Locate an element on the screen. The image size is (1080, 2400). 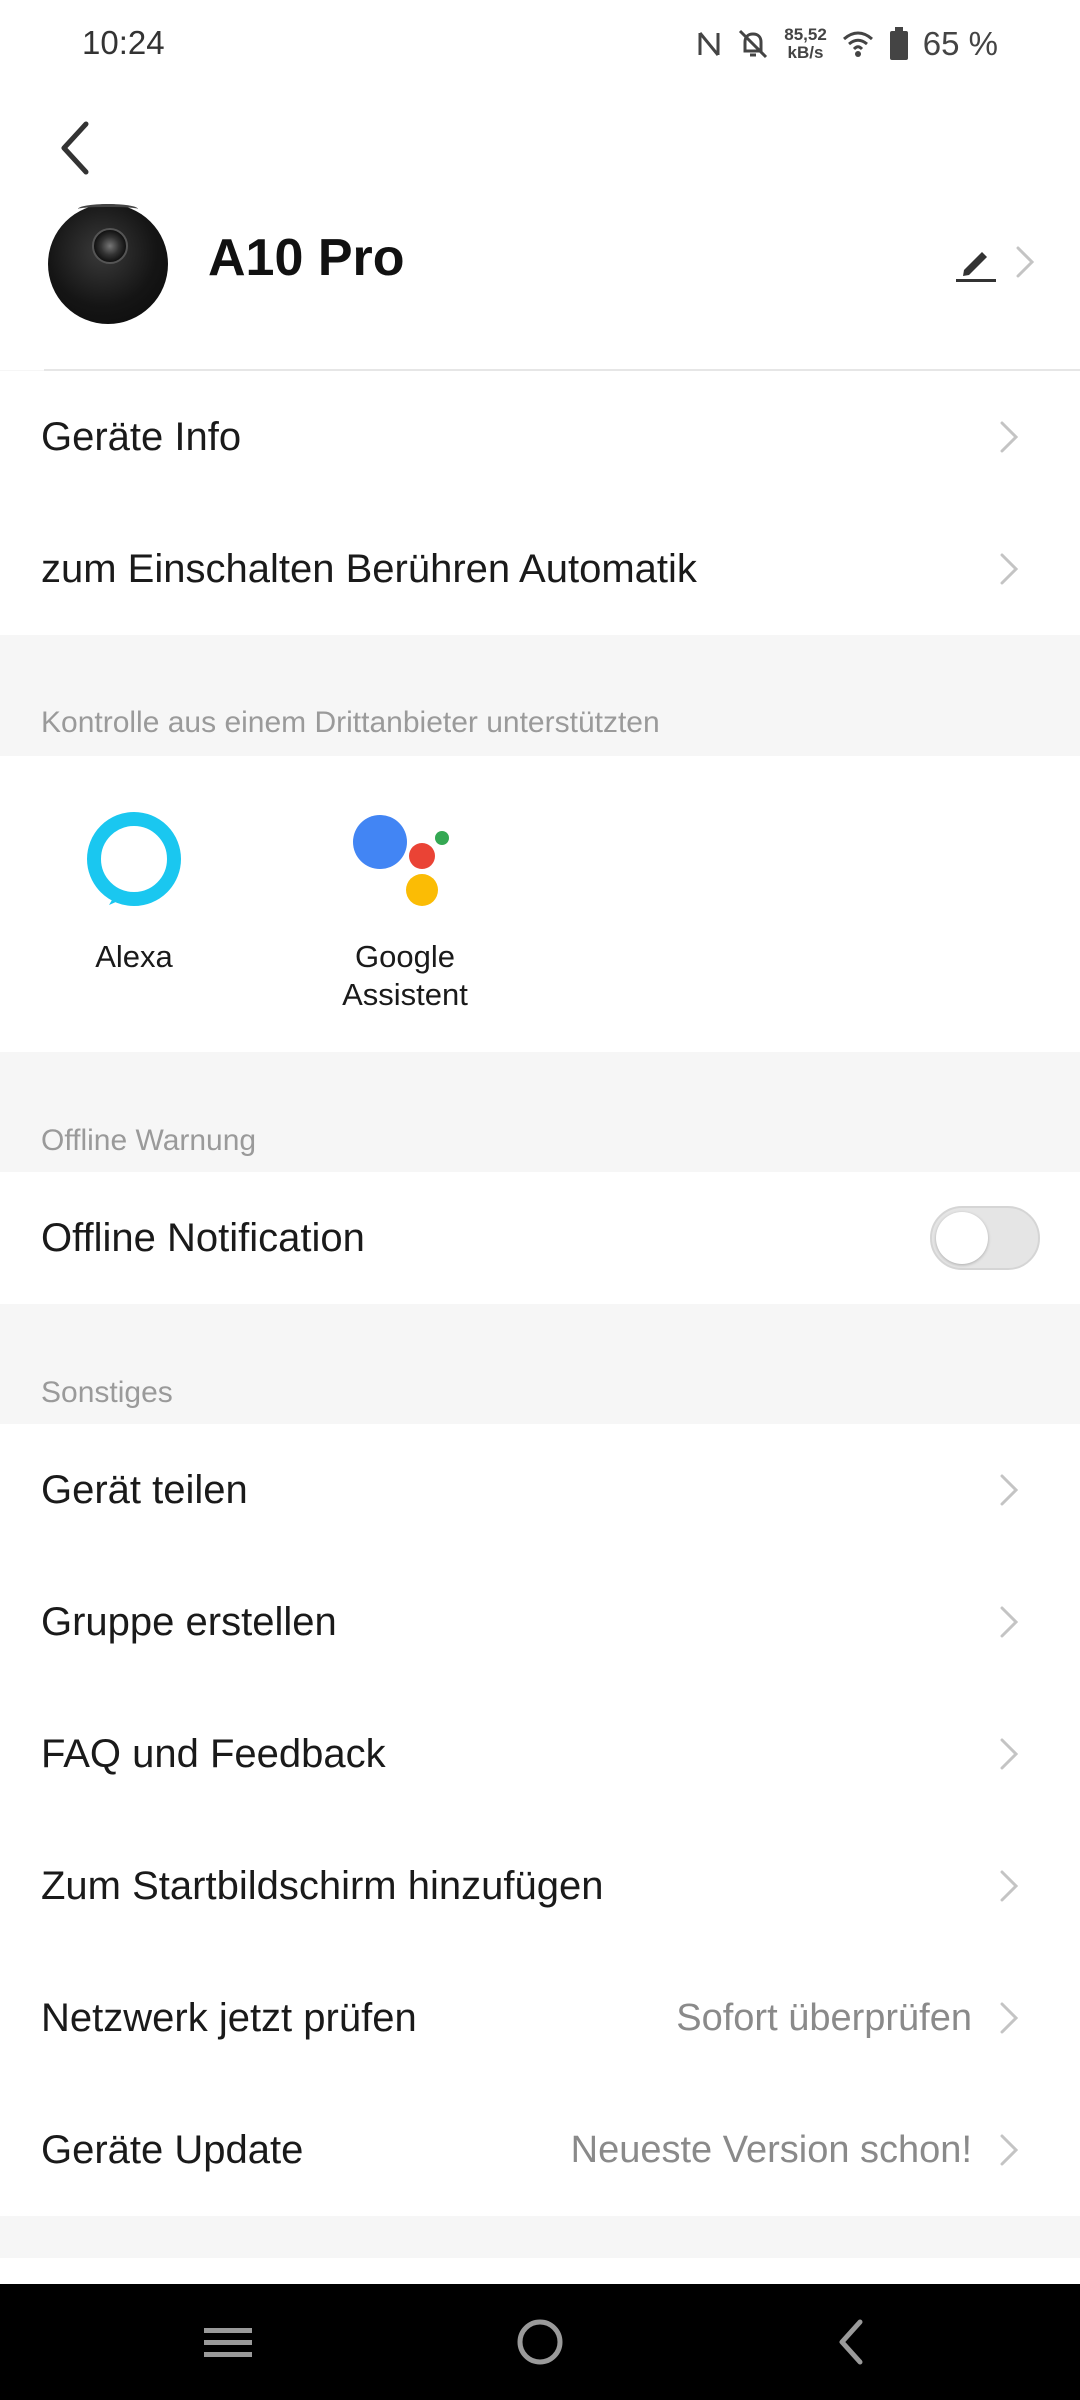
device-name: A10 Pro is located at coordinates (306, 258).